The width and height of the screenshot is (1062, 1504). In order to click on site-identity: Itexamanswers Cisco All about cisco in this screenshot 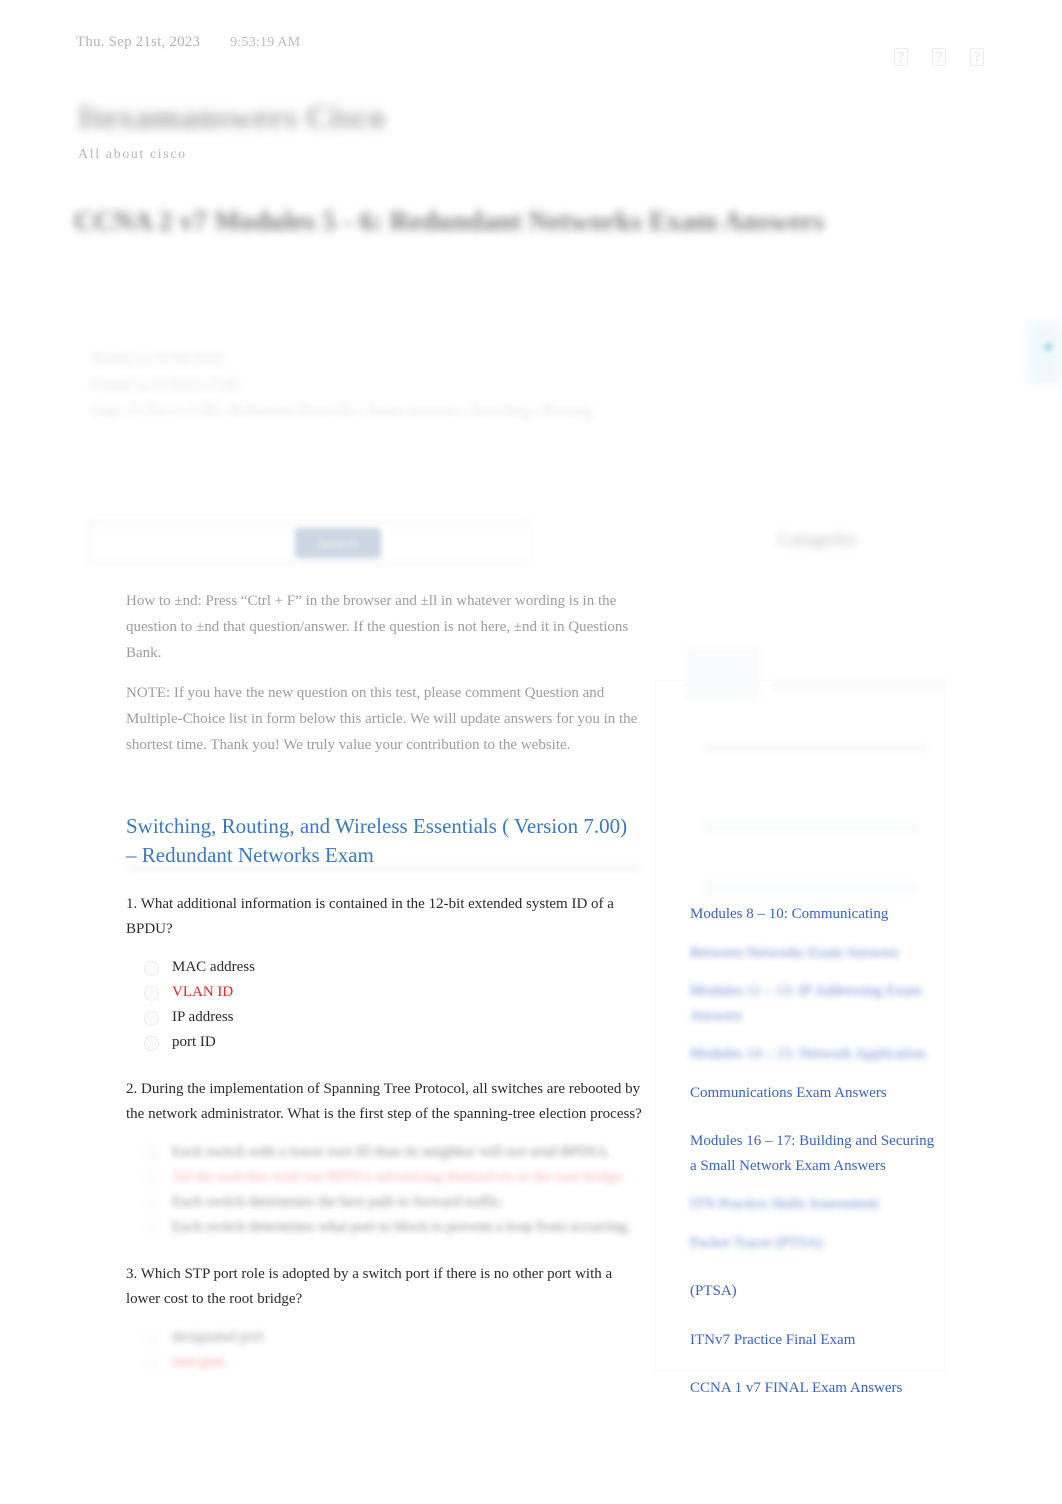, I will do `click(231, 131)`.